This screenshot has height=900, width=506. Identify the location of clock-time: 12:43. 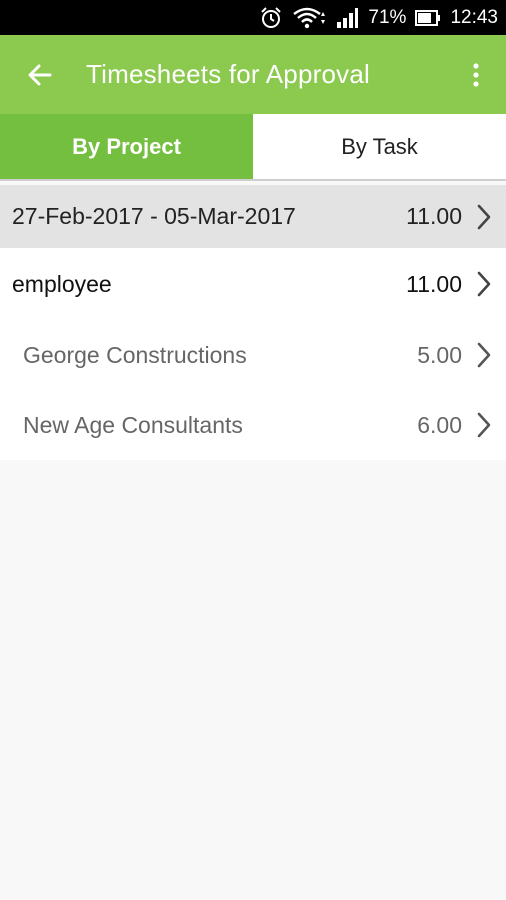
(474, 17).